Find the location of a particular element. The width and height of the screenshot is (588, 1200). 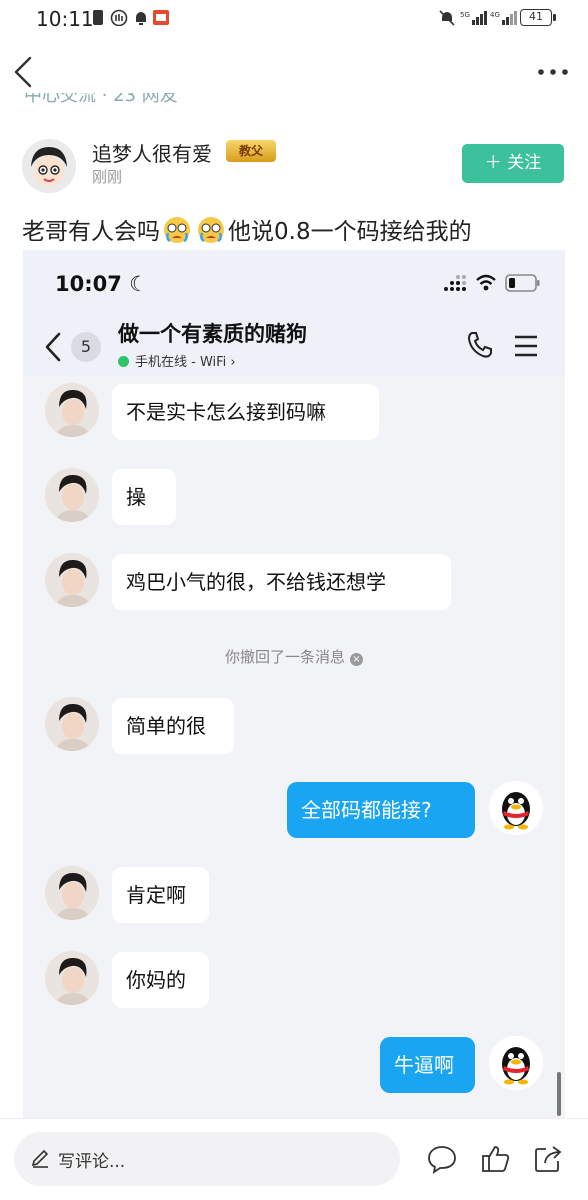

follow-label: 关注 is located at coordinates (524, 163).